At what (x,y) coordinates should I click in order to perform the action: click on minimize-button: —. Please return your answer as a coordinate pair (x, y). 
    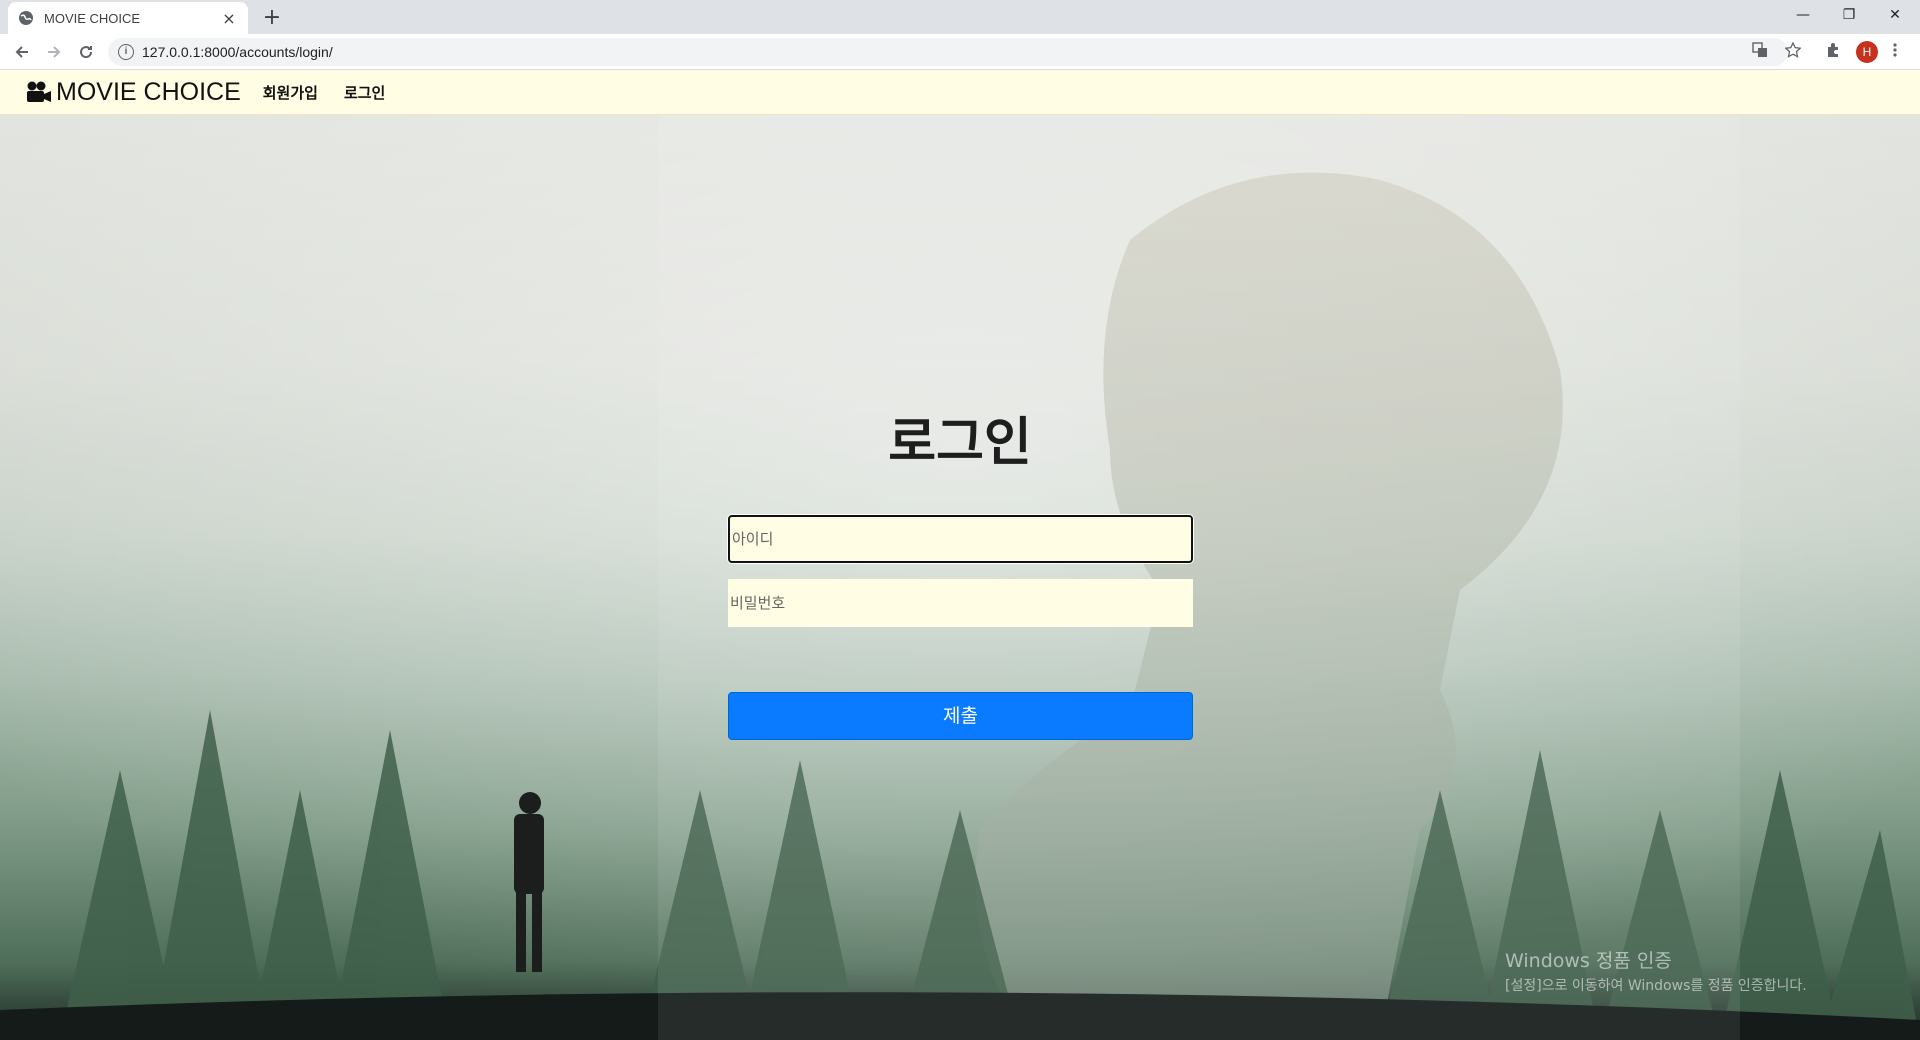
    Looking at the image, I should click on (1803, 15).